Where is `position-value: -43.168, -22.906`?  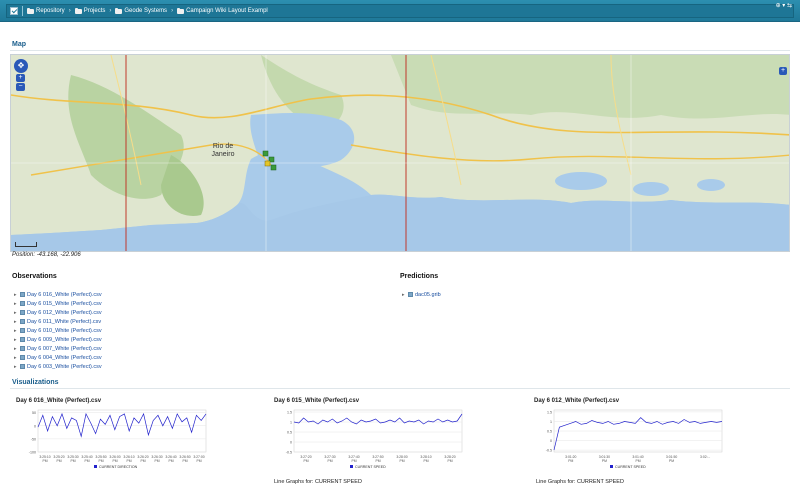
position-value: -43.168, -22.906 is located at coordinates (58, 255).